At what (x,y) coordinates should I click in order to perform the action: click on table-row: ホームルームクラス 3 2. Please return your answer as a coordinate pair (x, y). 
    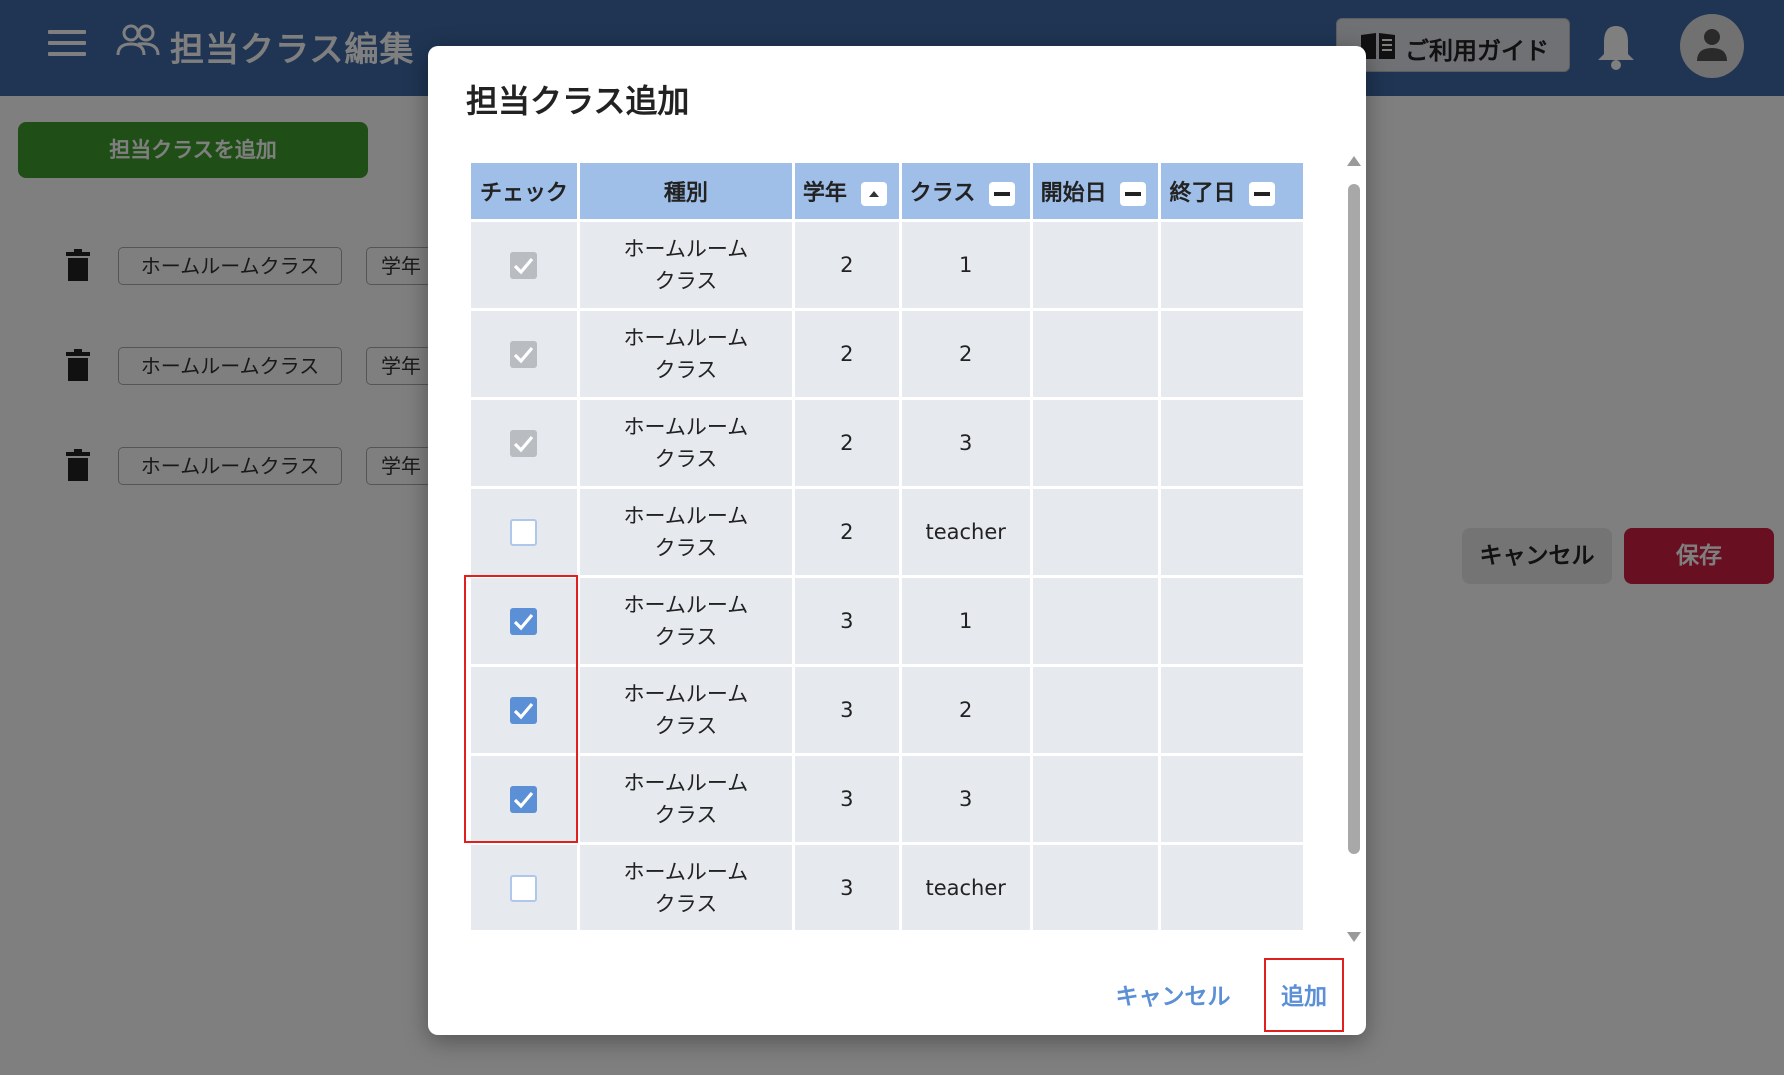
    Looking at the image, I should click on (887, 710).